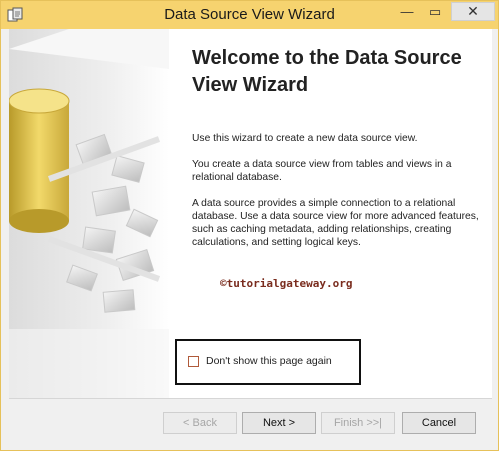 This screenshot has width=499, height=451. What do you see at coordinates (439, 423) in the screenshot?
I see `cancel-button: Cancel` at bounding box center [439, 423].